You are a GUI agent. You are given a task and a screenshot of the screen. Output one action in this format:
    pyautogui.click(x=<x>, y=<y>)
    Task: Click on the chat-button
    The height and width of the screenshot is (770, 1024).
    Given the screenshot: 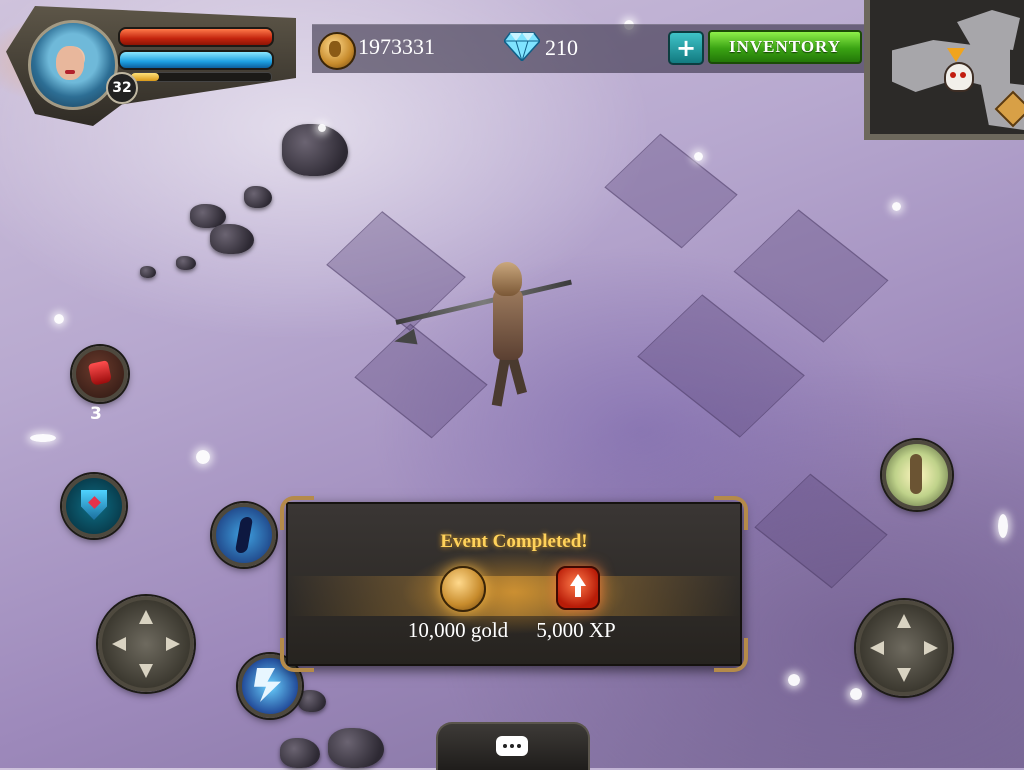 What is the action you would take?
    pyautogui.click(x=513, y=746)
    